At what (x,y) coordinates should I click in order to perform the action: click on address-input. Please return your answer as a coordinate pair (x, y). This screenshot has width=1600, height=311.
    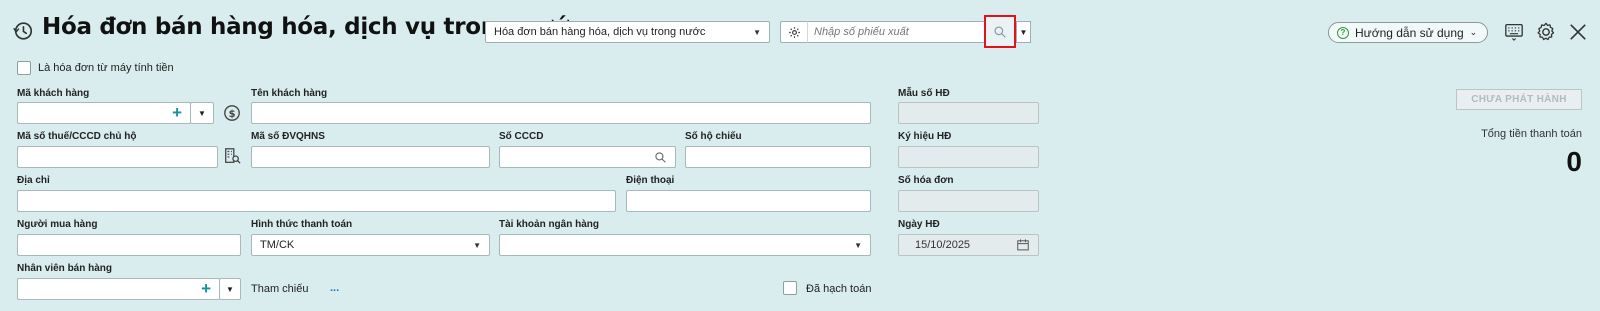
    Looking at the image, I should click on (316, 201).